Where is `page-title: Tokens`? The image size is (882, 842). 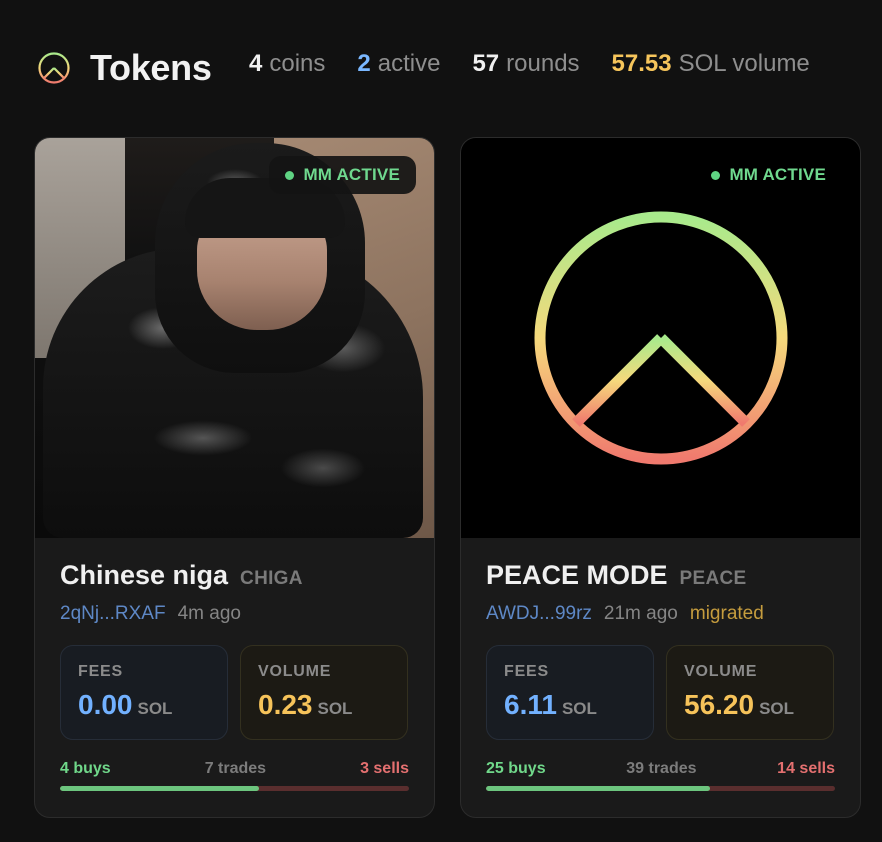
page-title: Tokens is located at coordinates (151, 67).